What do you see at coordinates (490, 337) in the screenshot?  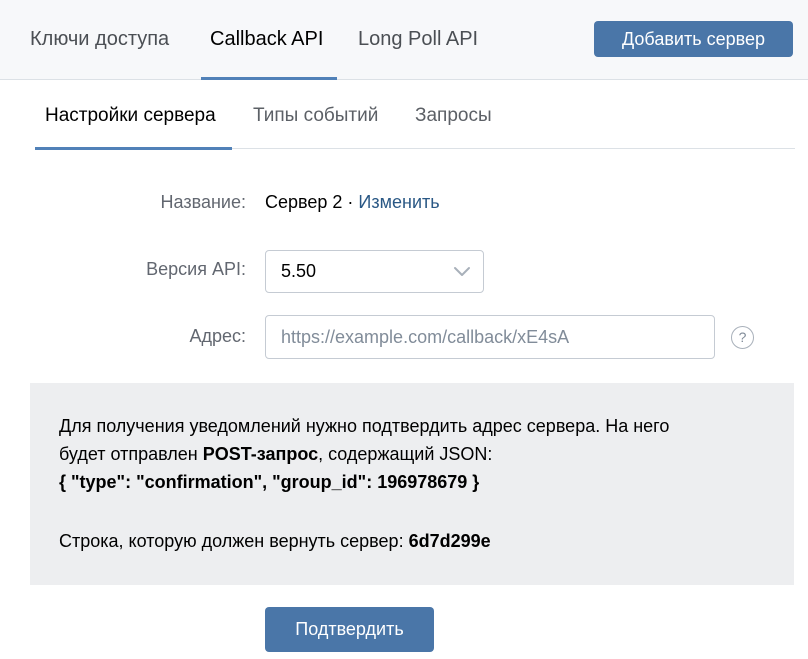 I see `address-input` at bounding box center [490, 337].